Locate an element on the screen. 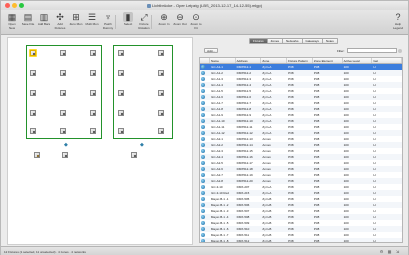 This screenshot has height=255, width=409. toolbar-add-fixtures-button: ✣ Add Fixtures is located at coordinates (60, 21).